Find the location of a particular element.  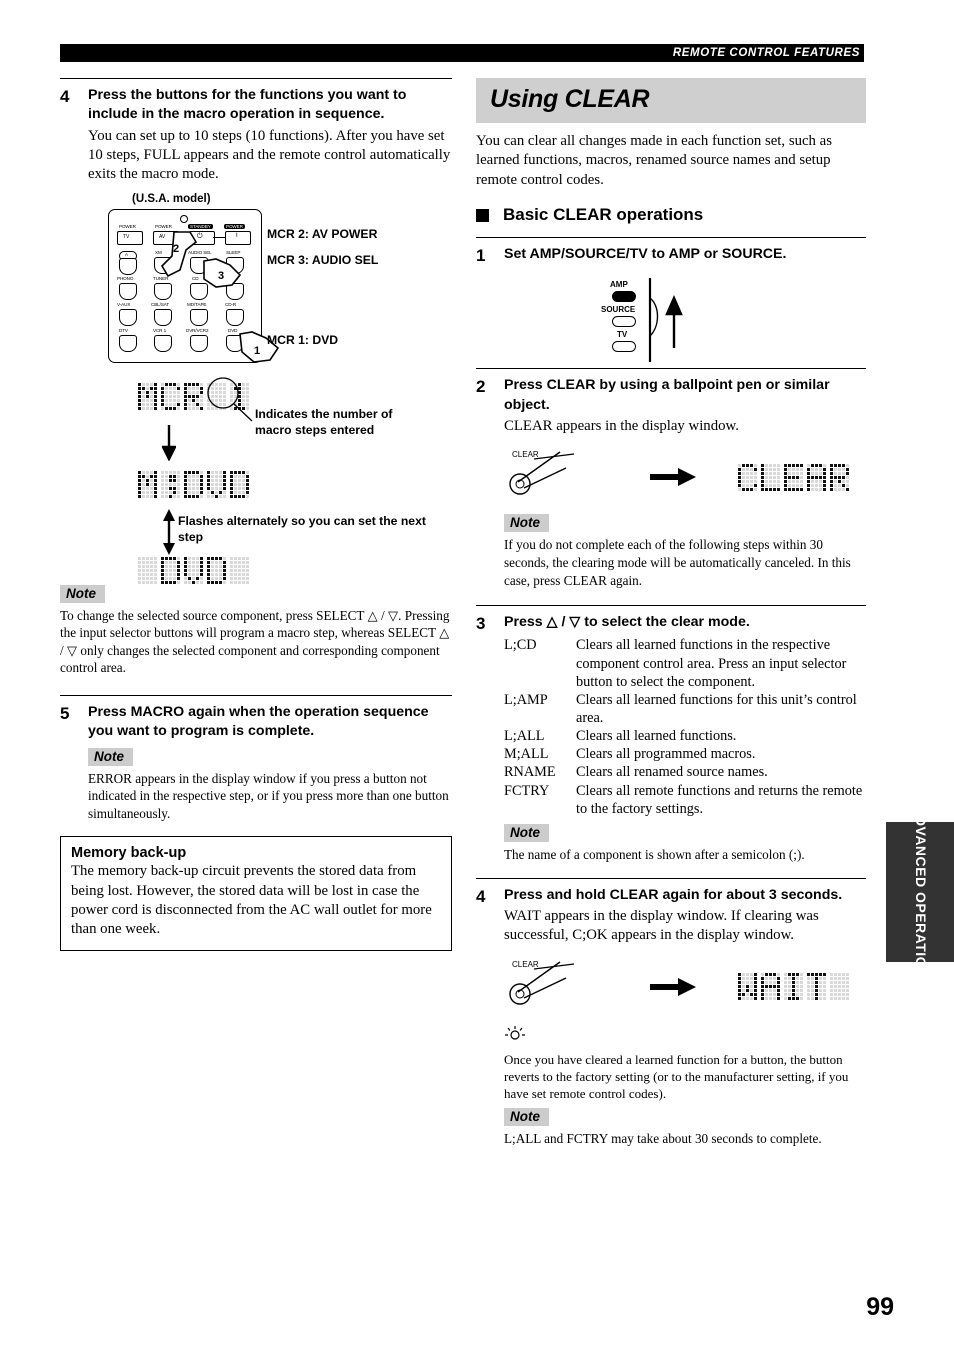

button-link-line is located at coordinates (219, 237).